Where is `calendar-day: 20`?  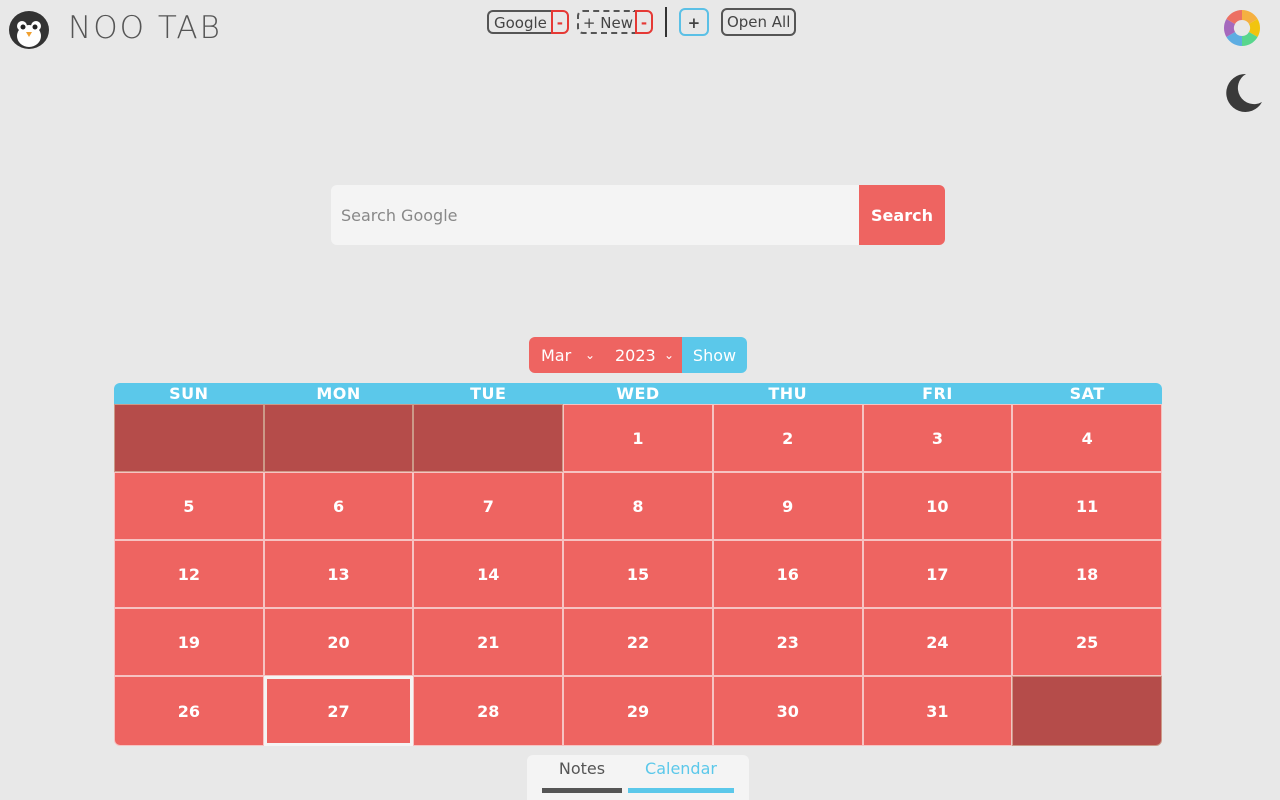 calendar-day: 20 is located at coordinates (338, 642).